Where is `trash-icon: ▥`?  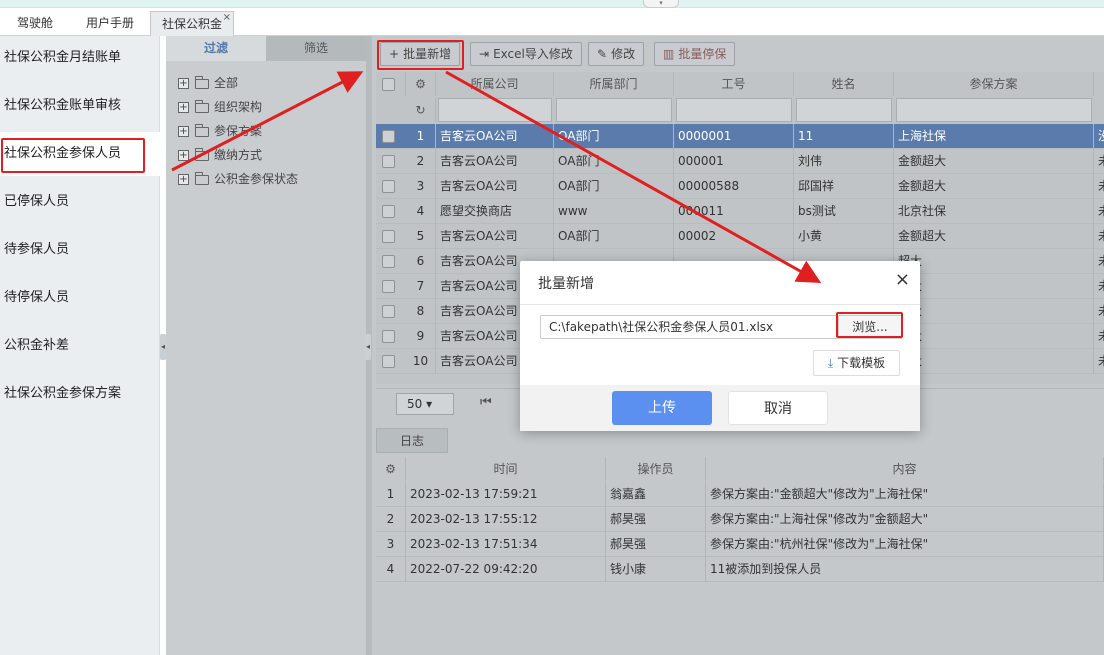
trash-icon: ▥ is located at coordinates (669, 54).